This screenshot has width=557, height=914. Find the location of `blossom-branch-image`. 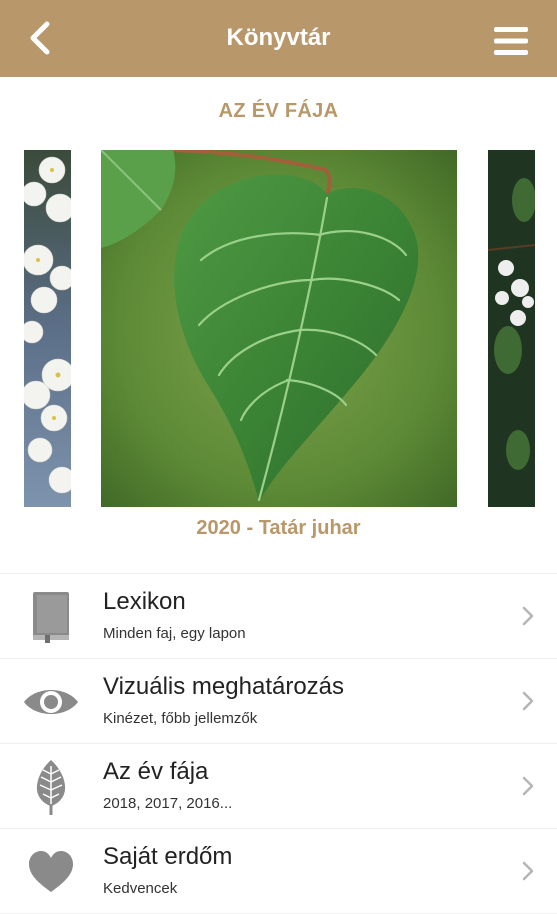

blossom-branch-image is located at coordinates (511, 328).